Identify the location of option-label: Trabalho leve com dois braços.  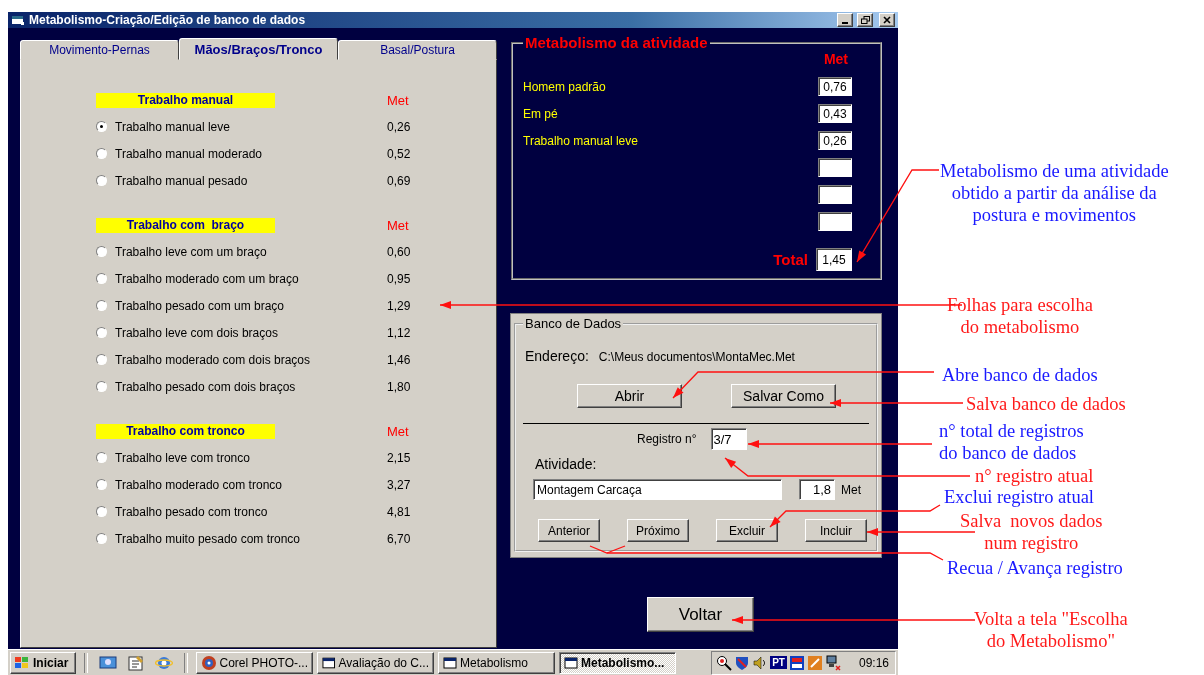
(196, 332).